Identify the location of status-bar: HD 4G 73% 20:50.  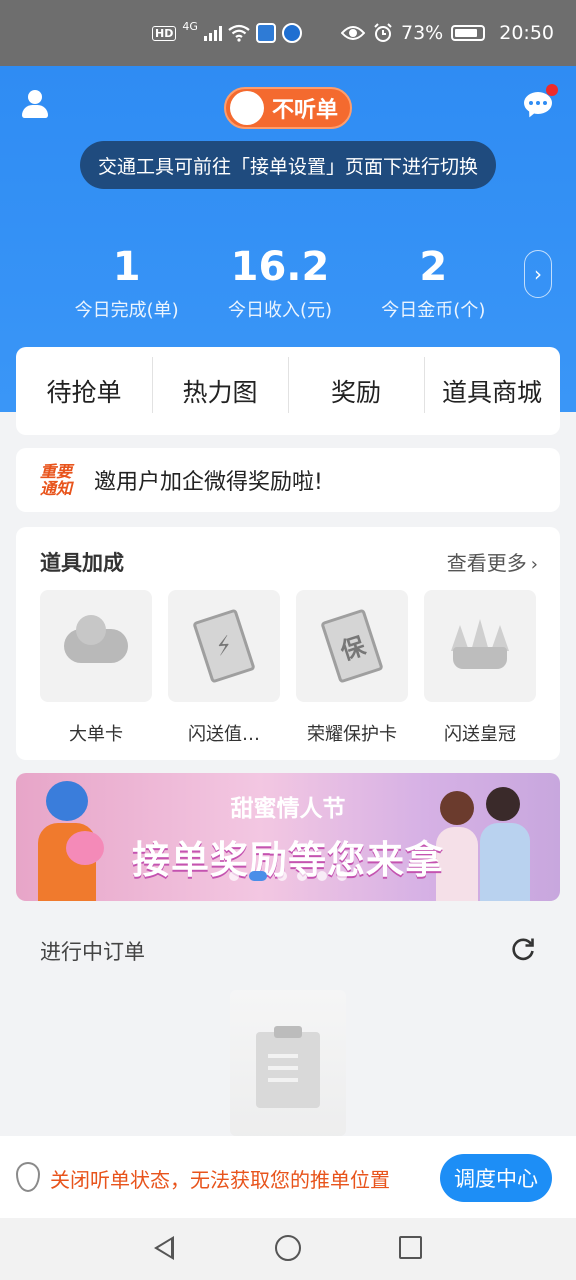
(288, 33).